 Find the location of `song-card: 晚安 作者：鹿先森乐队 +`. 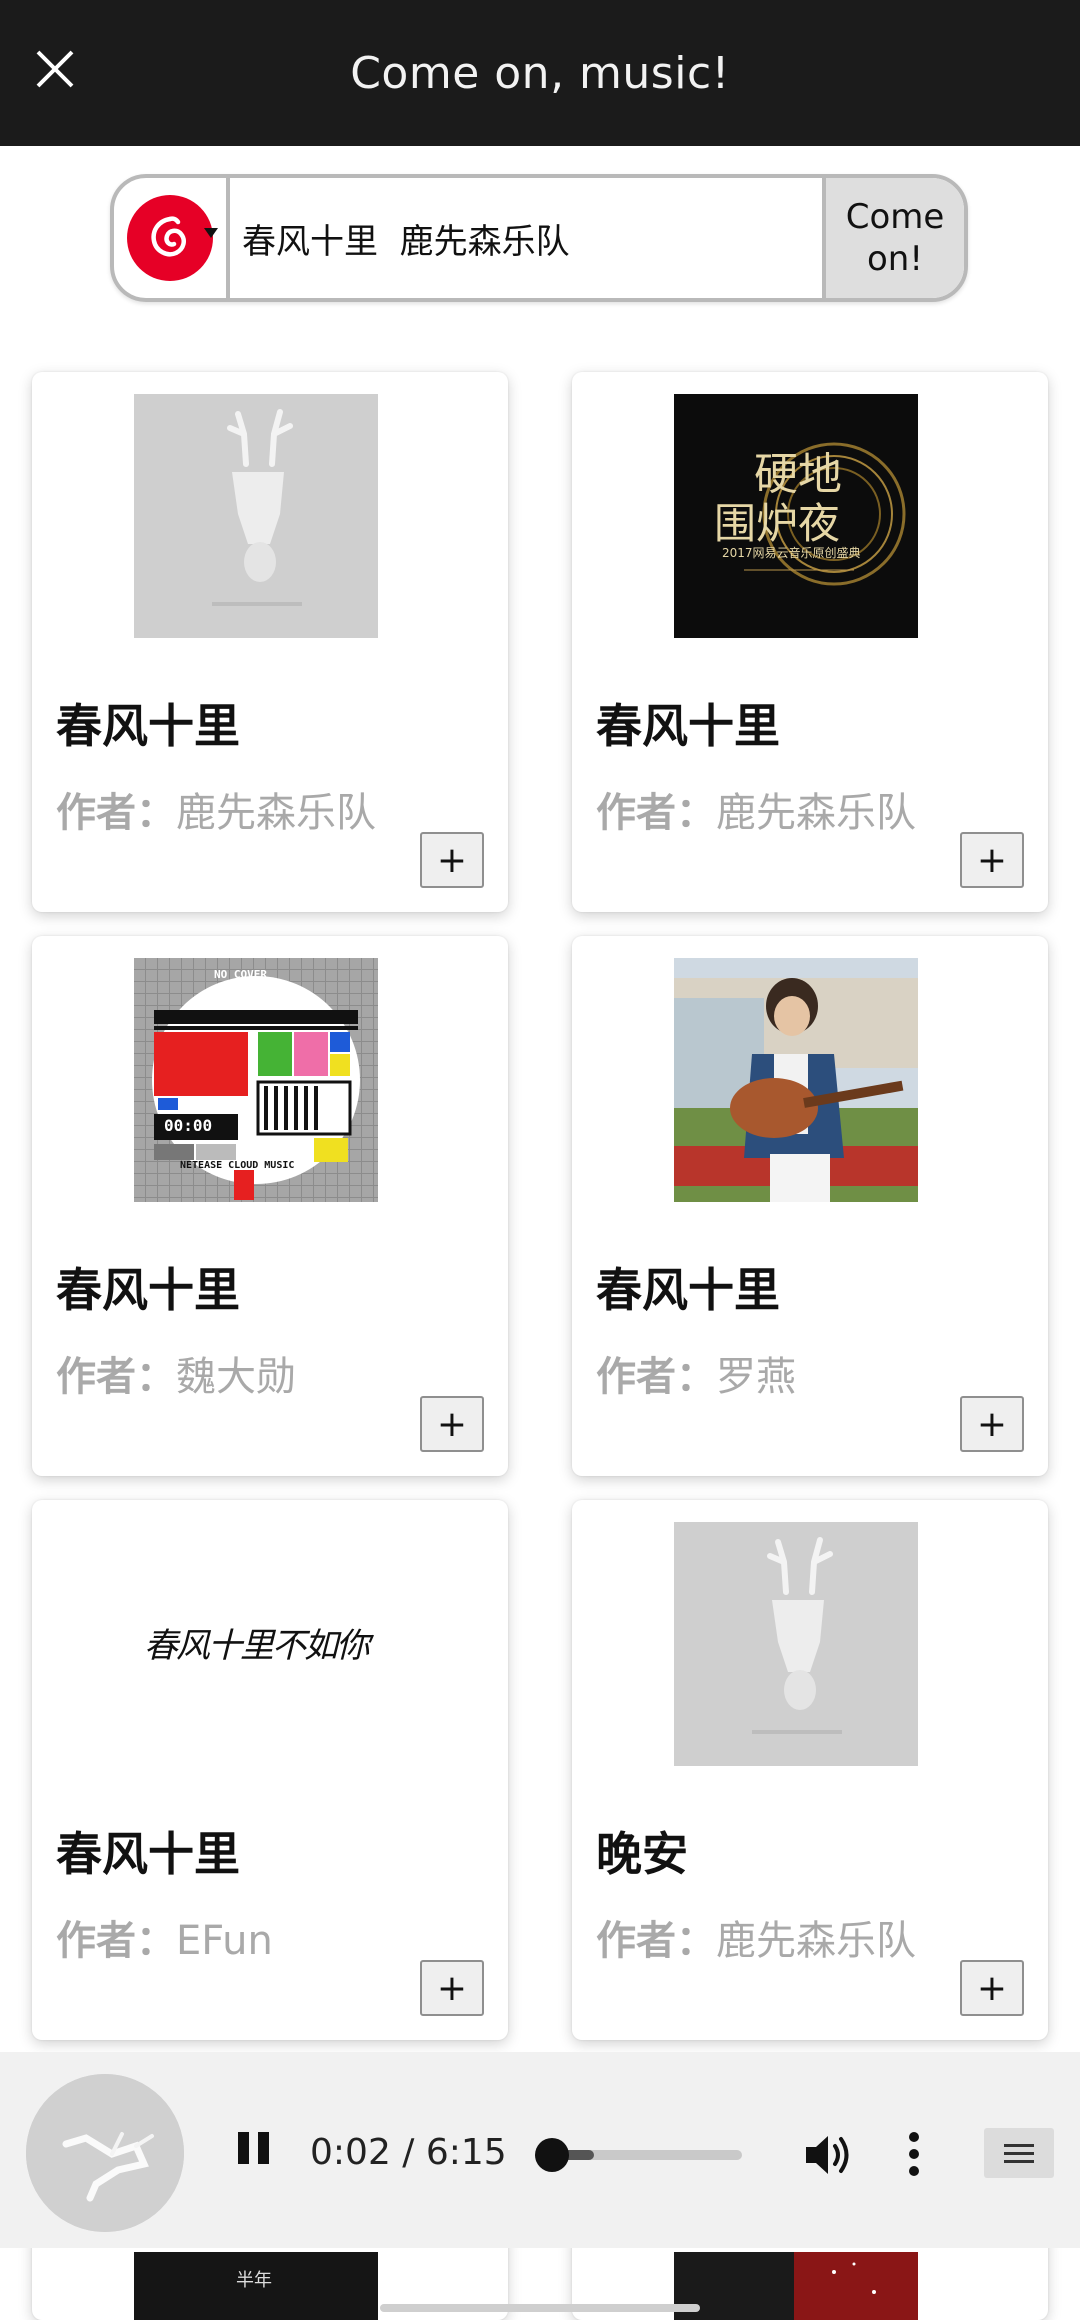

song-card: 晚安 作者：鹿先森乐队 + is located at coordinates (810, 1770).